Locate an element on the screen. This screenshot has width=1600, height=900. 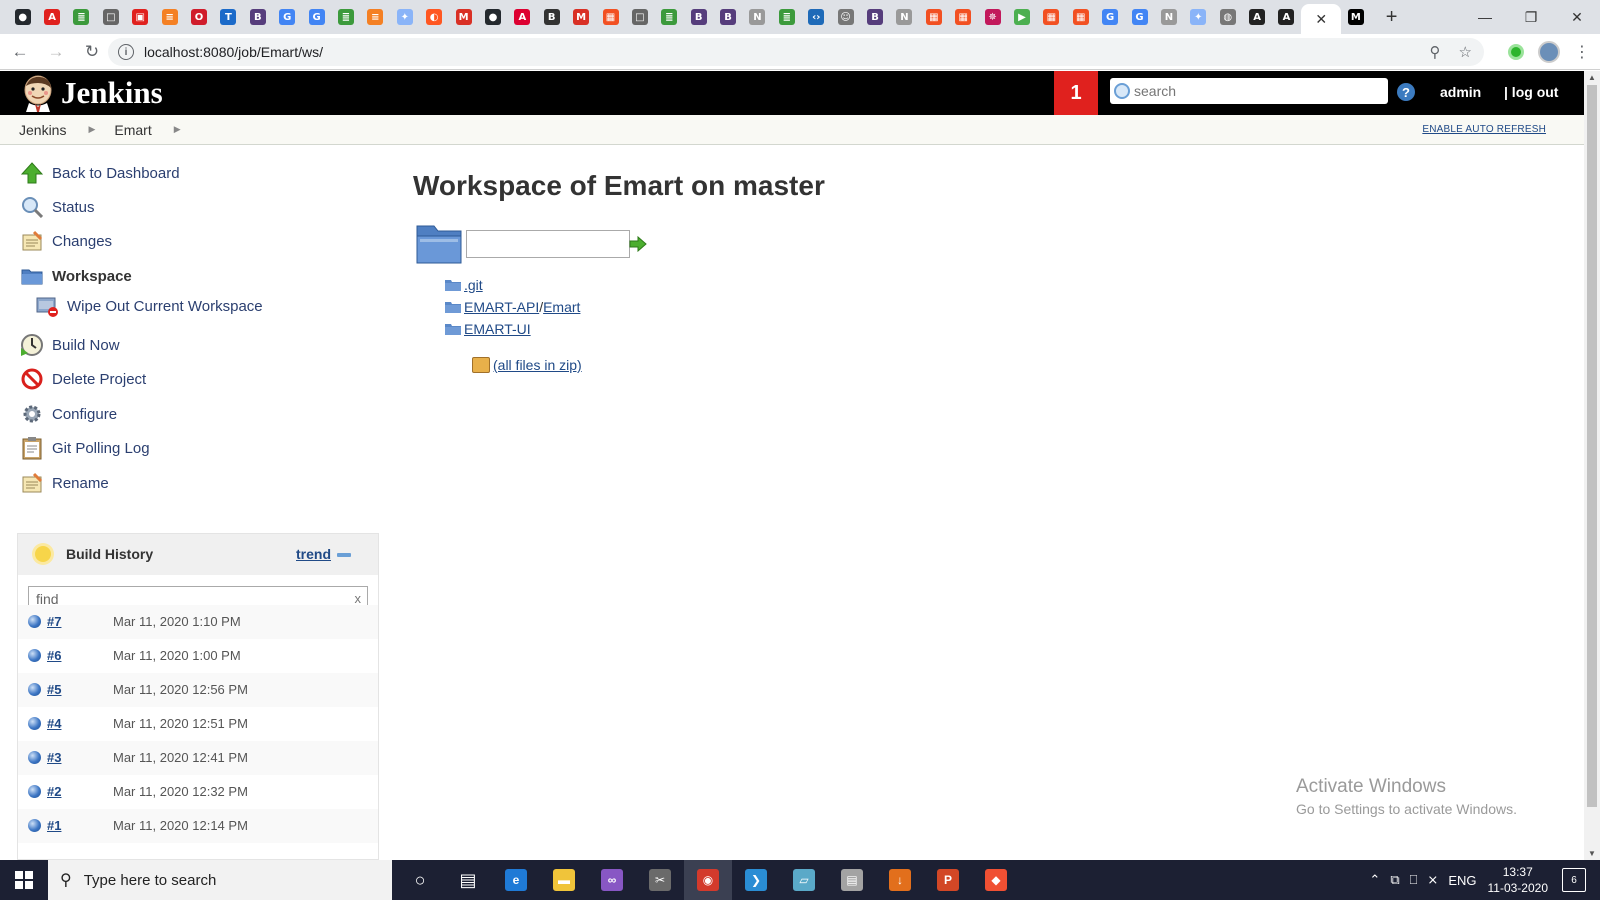
task-delete-project: Delete Project is located at coordinates (83, 379).